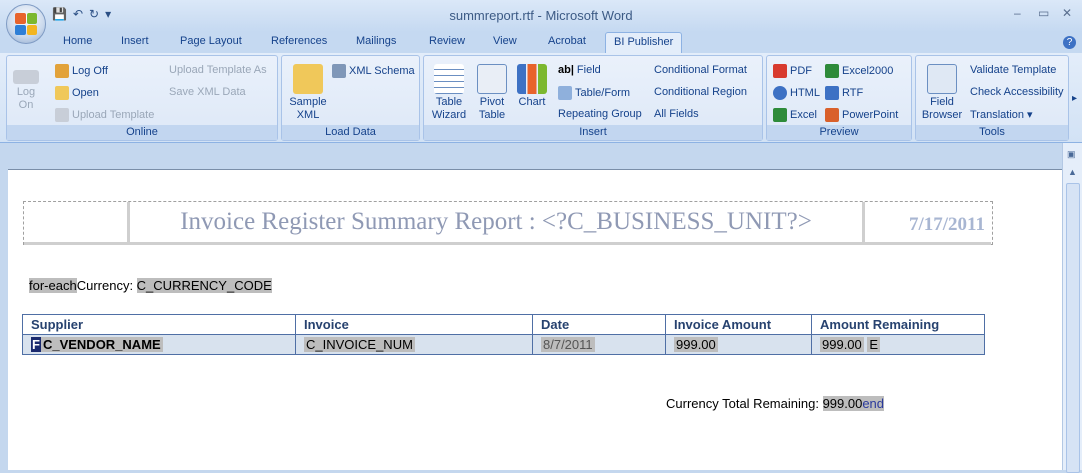 Image resolution: width=1082 pixels, height=473 pixels. Describe the element at coordinates (1072, 172) in the screenshot. I see `scroll-up-icon: ▲` at that location.